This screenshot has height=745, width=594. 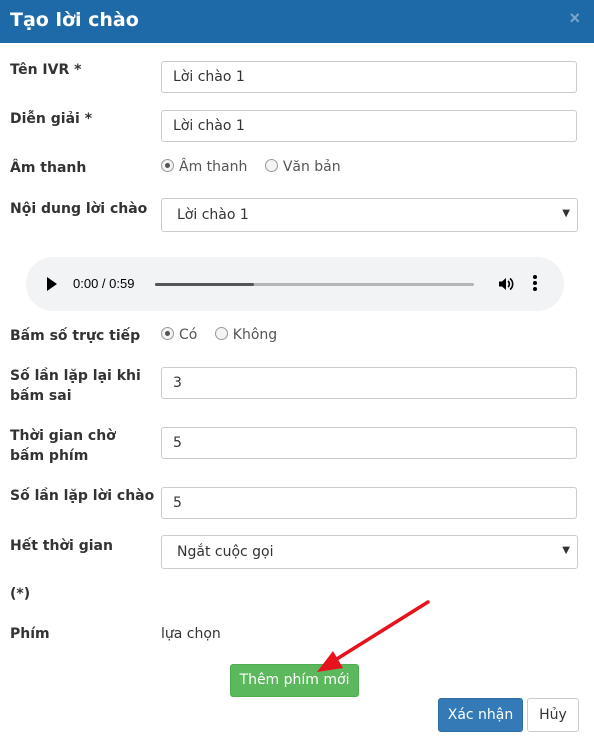 What do you see at coordinates (294, 680) in the screenshot?
I see `add-key-button: Thêm phím mới` at bounding box center [294, 680].